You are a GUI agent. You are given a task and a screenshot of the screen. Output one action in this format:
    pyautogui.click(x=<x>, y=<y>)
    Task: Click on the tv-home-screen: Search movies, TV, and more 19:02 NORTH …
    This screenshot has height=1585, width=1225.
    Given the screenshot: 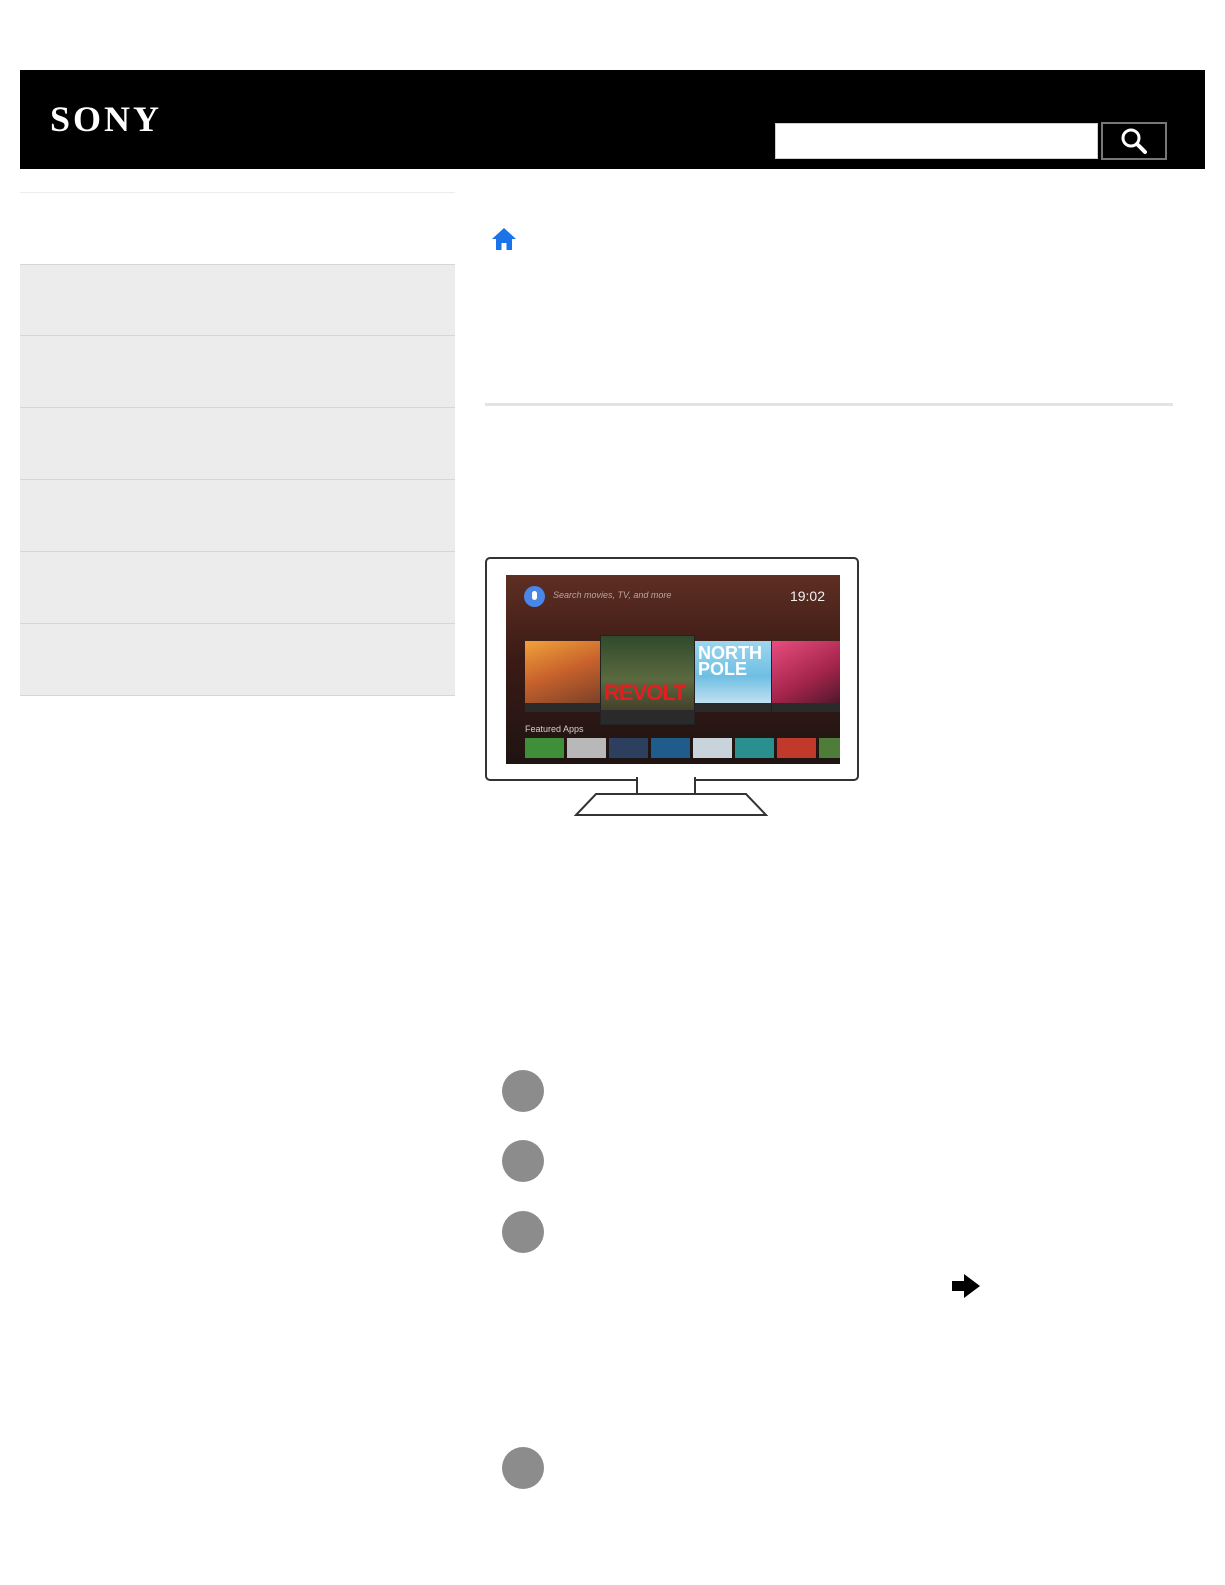 What is the action you would take?
    pyautogui.click(x=673, y=669)
    